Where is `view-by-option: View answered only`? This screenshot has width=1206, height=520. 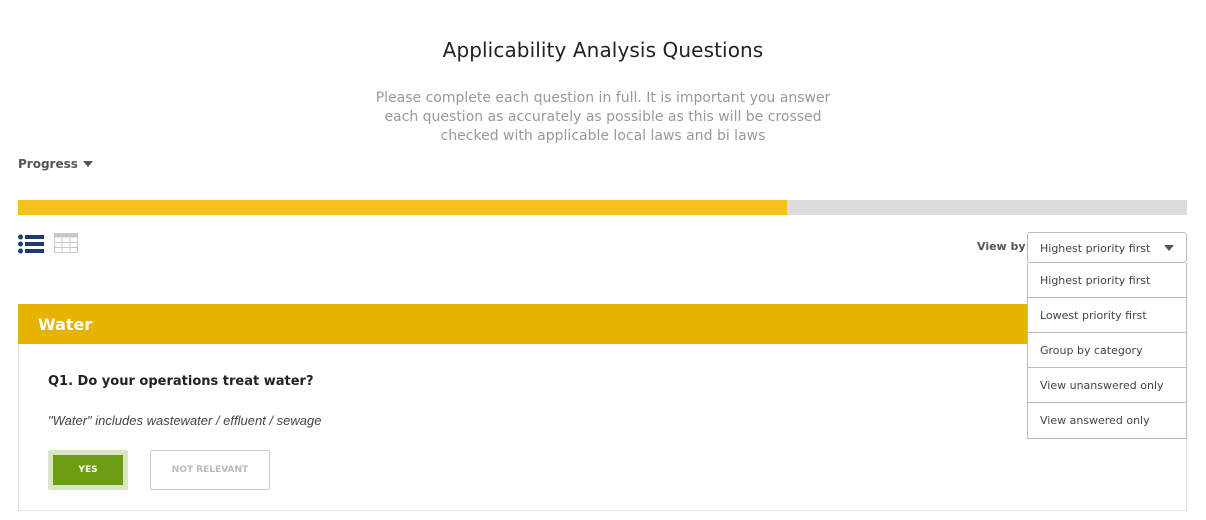
view-by-option: View answered only is located at coordinates (1107, 420).